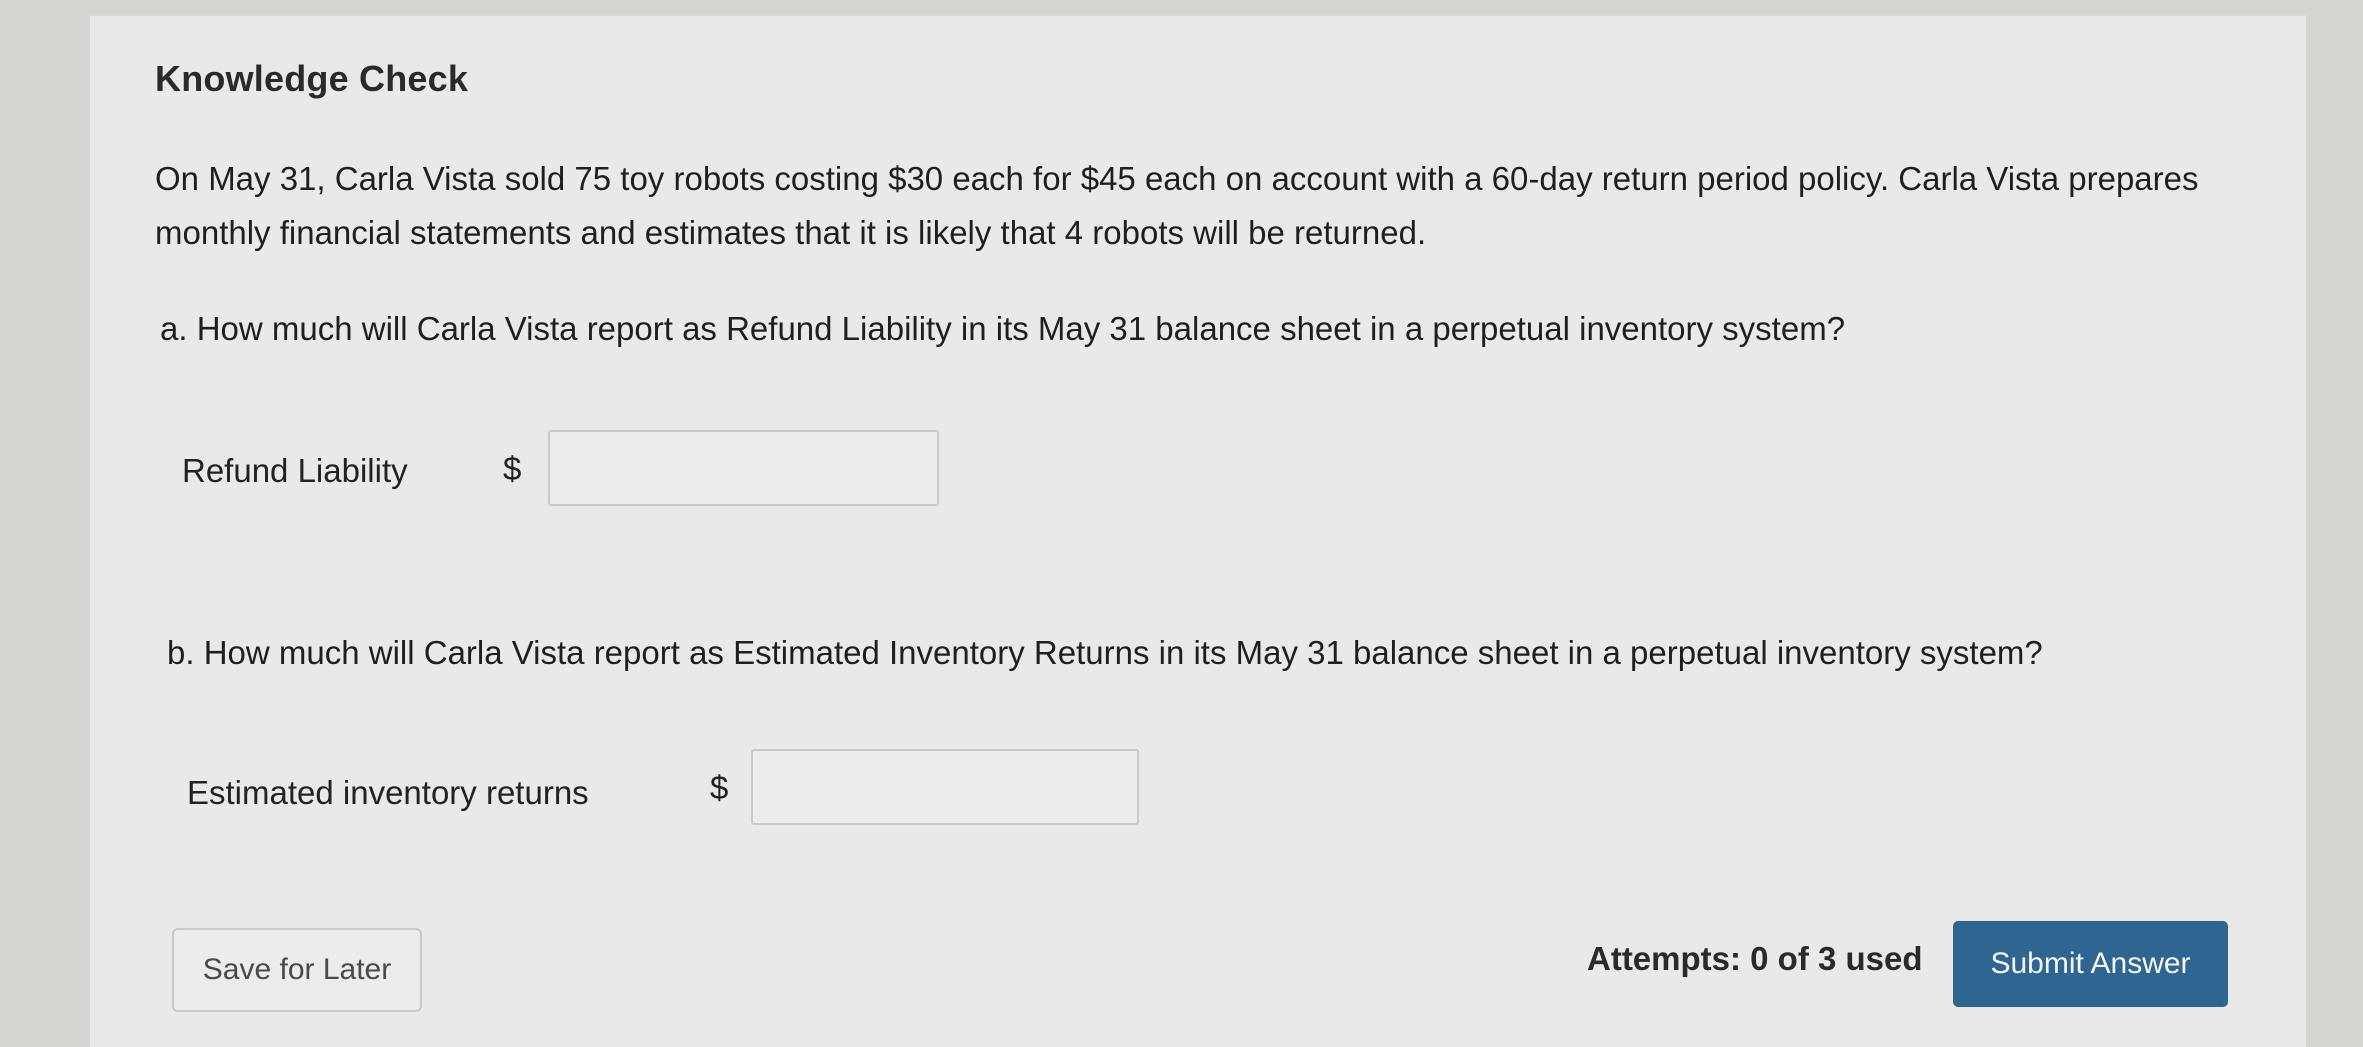 The height and width of the screenshot is (1047, 2363). Describe the element at coordinates (1755, 958) in the screenshot. I see `attempts-counter: Attempts: 0 of 3 used` at that location.